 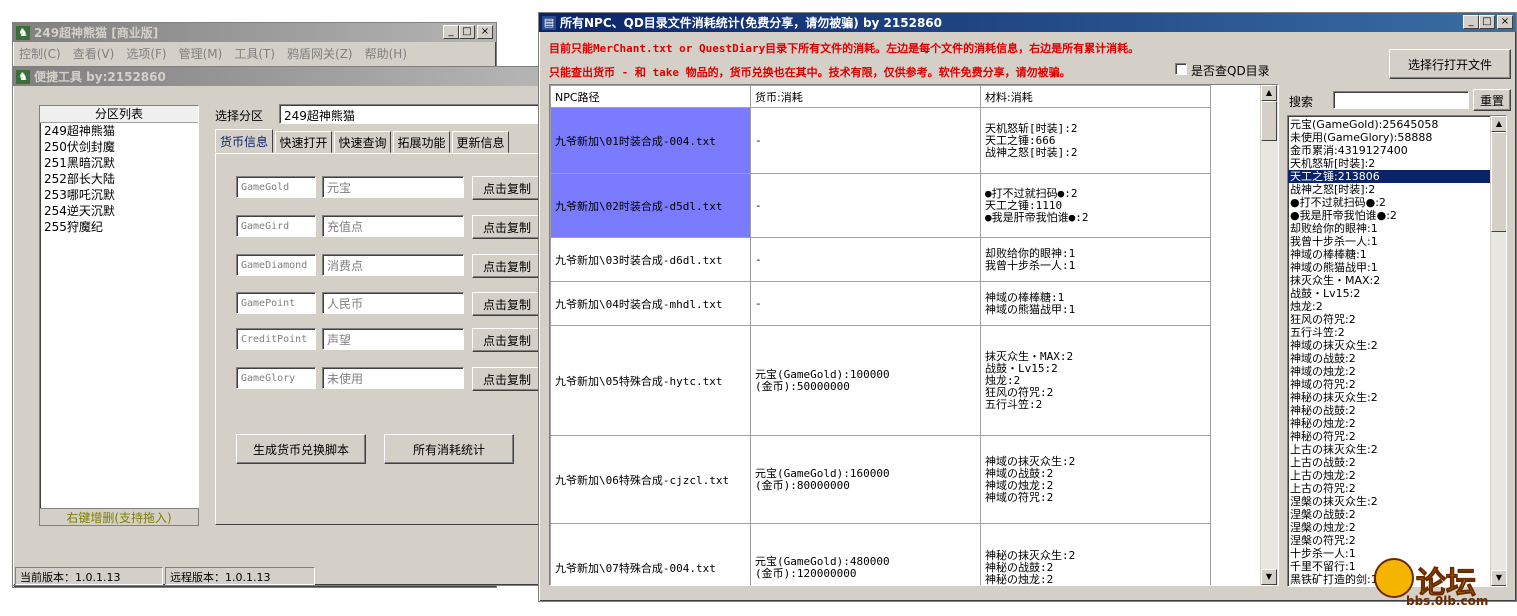 I want to click on tab-quick-open: 快速打开, so click(x=303, y=142).